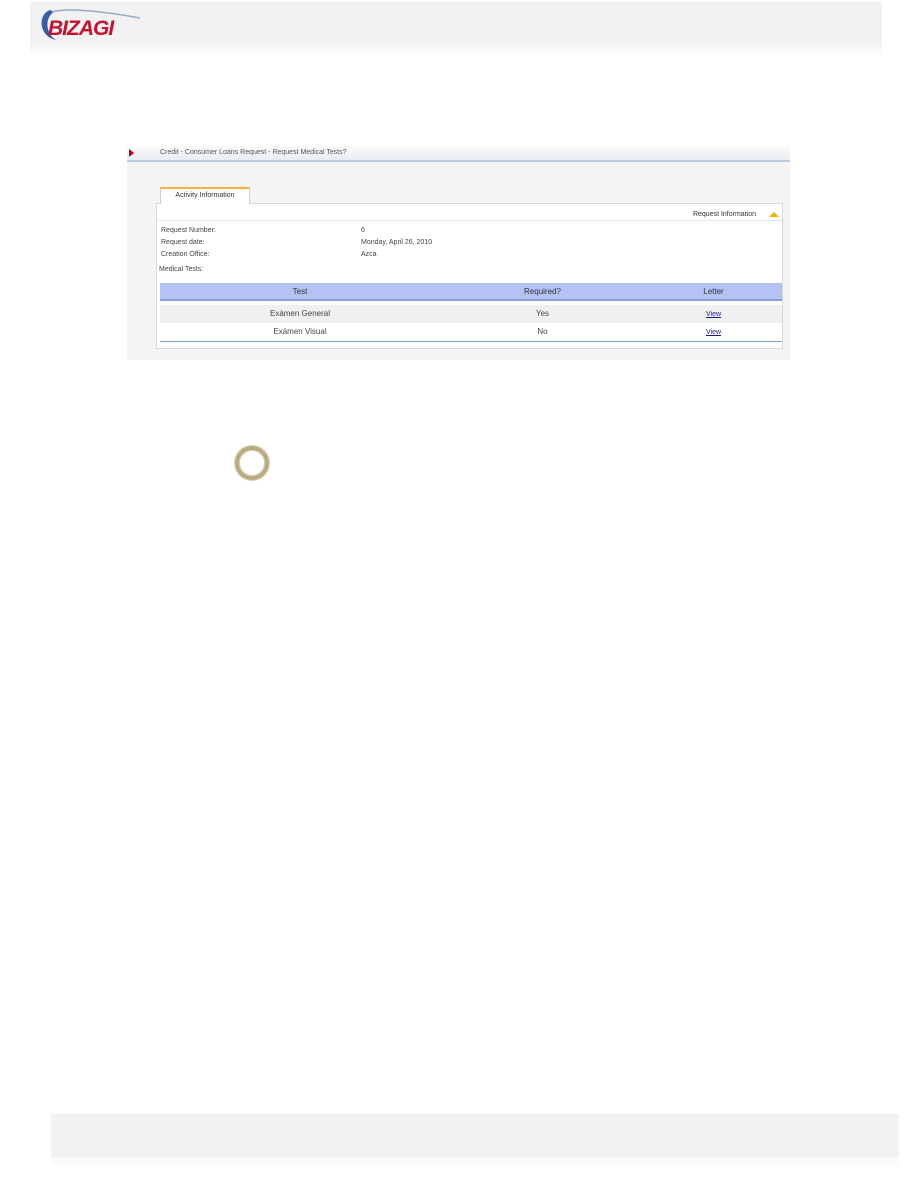 The height and width of the screenshot is (1188, 918). Describe the element at coordinates (188, 230) in the screenshot. I see `request-number-label: Request Number:` at that location.